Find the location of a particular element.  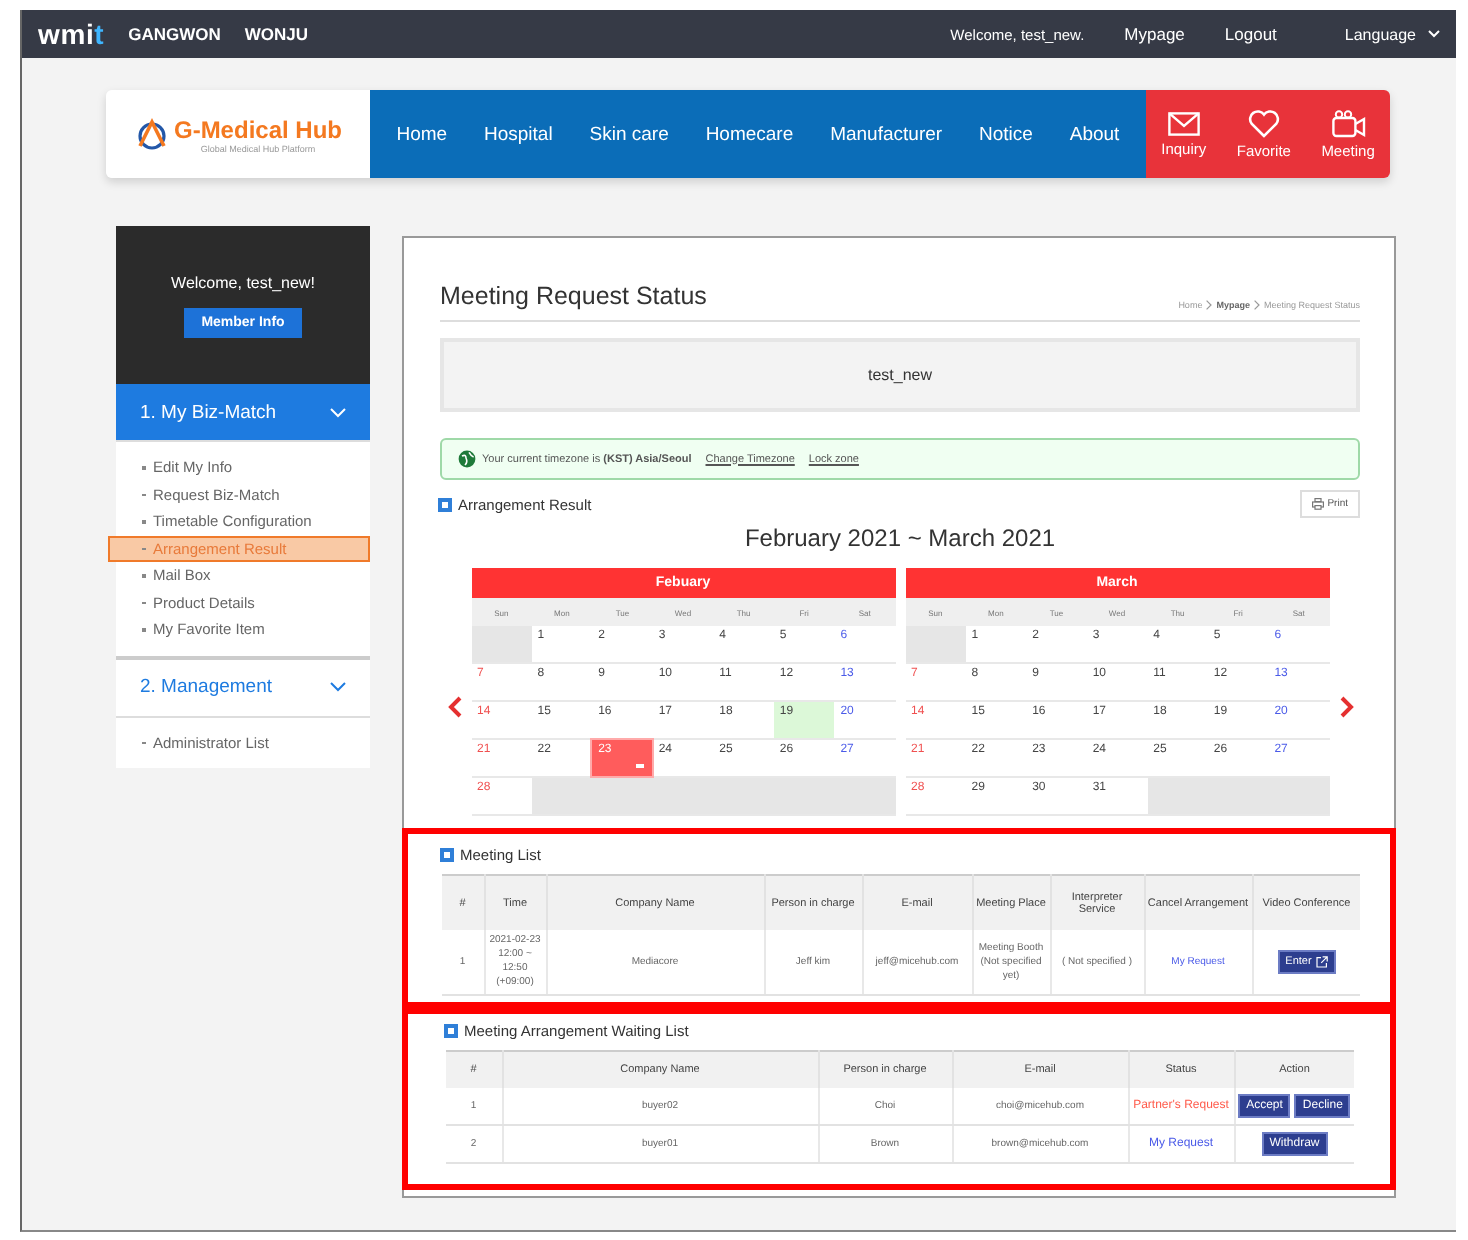

nav-link: Home is located at coordinates (422, 134).